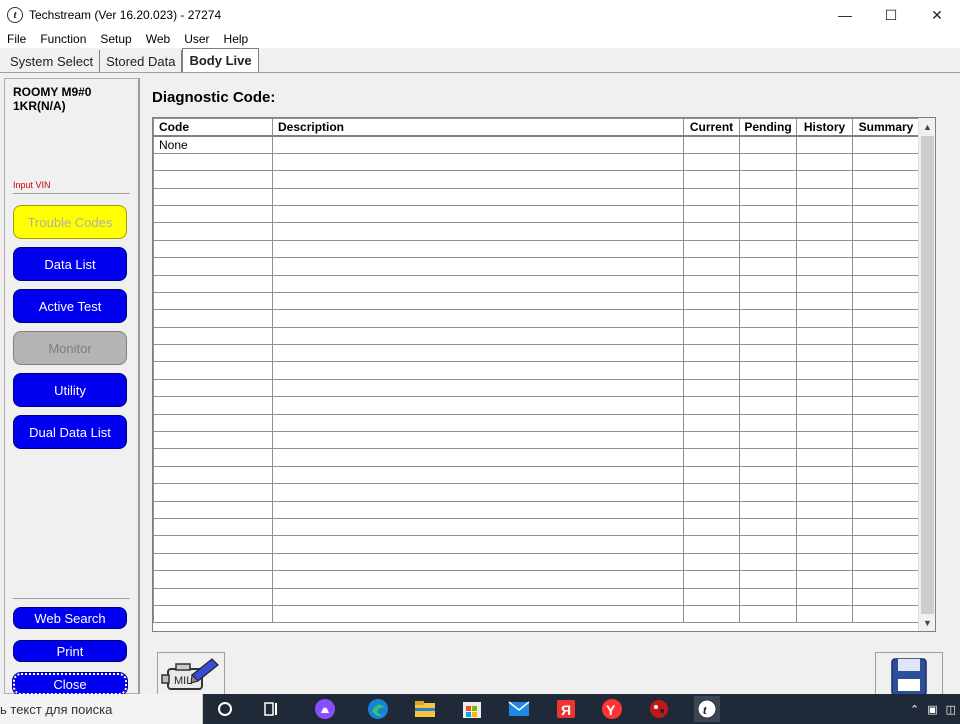  I want to click on close-window-button: ✕, so click(937, 15).